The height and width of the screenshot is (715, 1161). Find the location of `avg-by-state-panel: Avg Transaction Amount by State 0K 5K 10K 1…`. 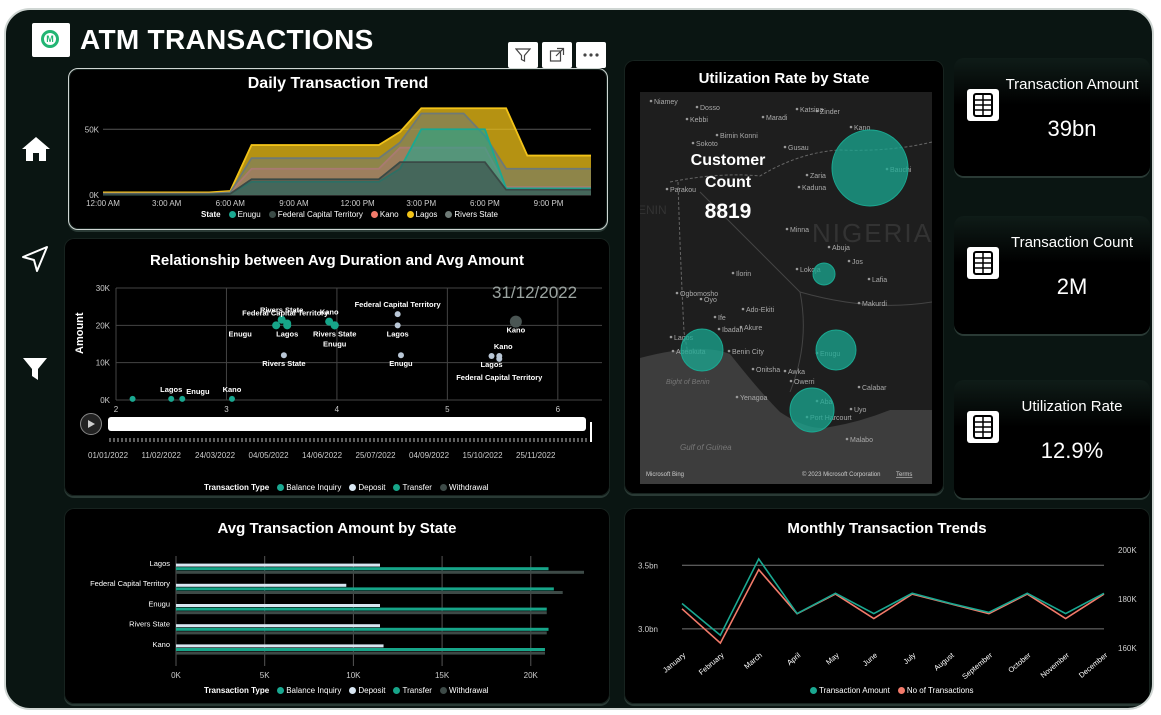

avg-by-state-panel: Avg Transaction Amount by State 0K 5K 10K 1… is located at coordinates (337, 606).